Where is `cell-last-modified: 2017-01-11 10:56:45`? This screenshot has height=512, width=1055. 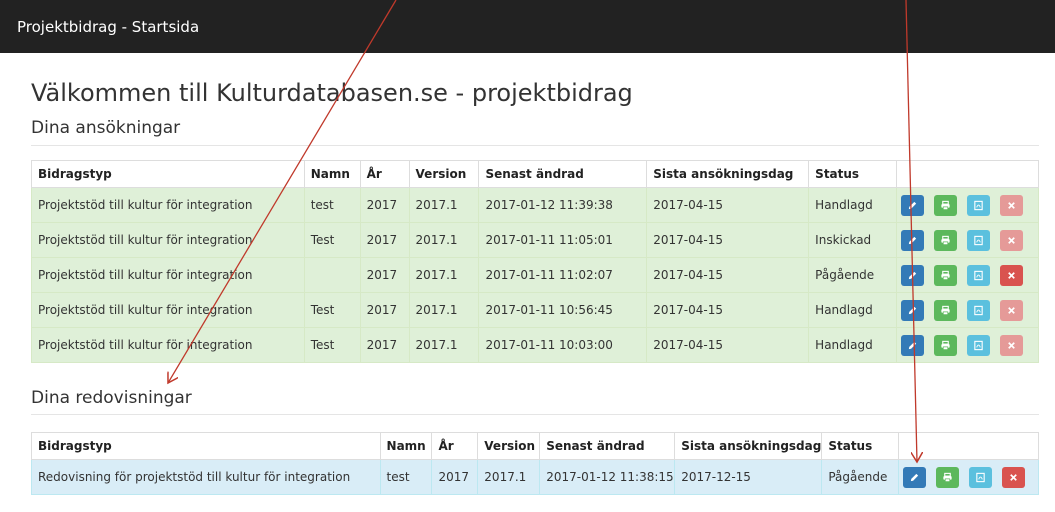
cell-last-modified: 2017-01-11 10:56:45 is located at coordinates (563, 310).